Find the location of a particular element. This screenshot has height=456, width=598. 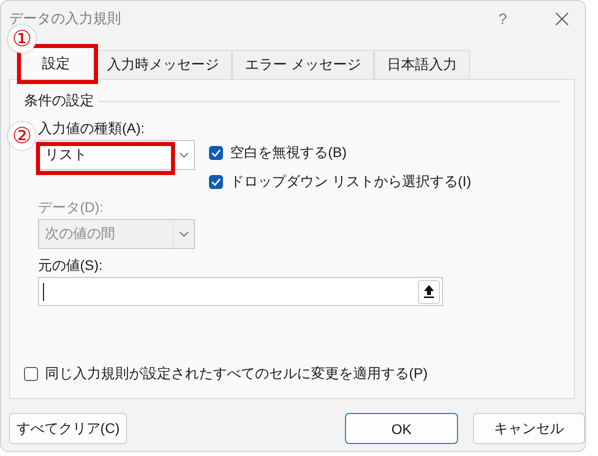

close-icon is located at coordinates (562, 19).